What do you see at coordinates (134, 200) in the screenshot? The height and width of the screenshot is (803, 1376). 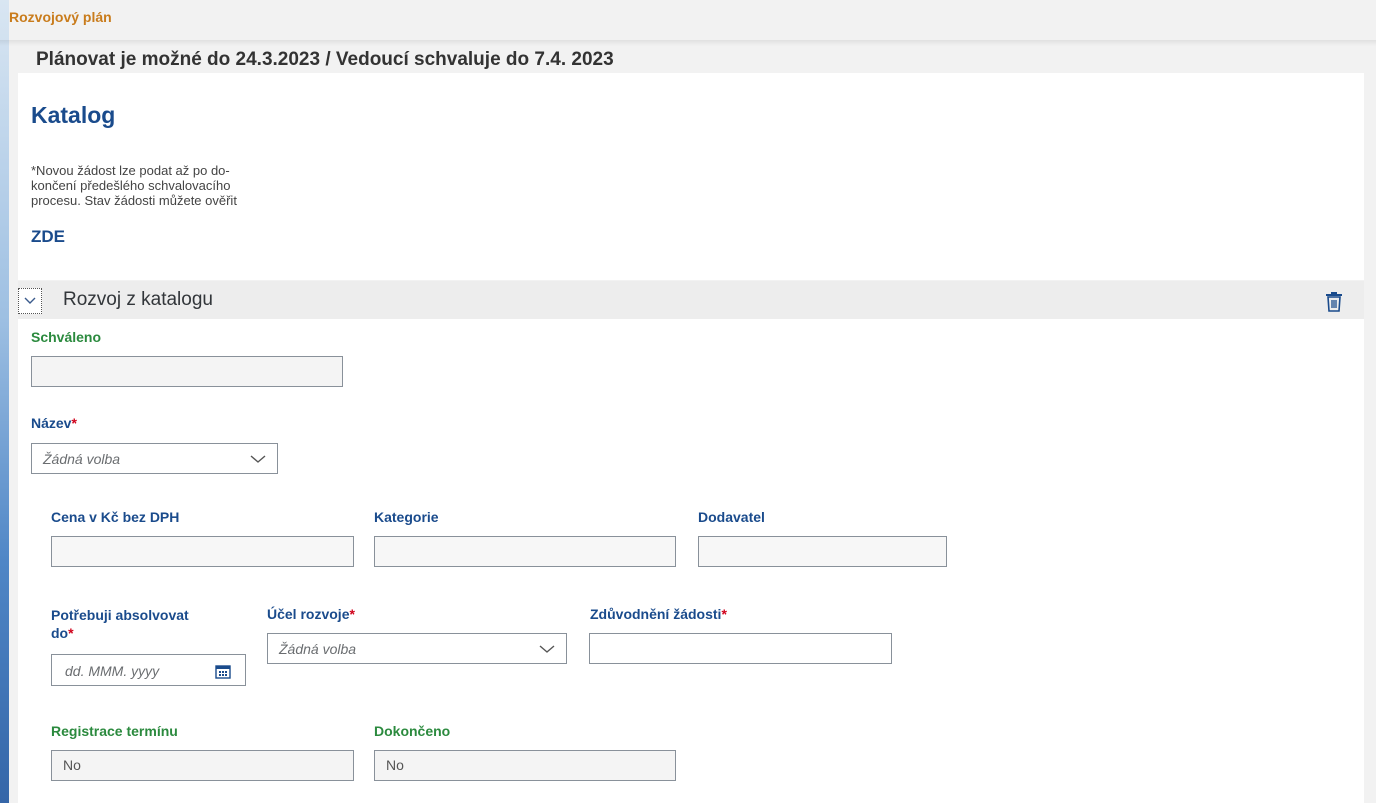 I see `catalog-note-line: procesu. Stav žádosti můžete ověřit` at bounding box center [134, 200].